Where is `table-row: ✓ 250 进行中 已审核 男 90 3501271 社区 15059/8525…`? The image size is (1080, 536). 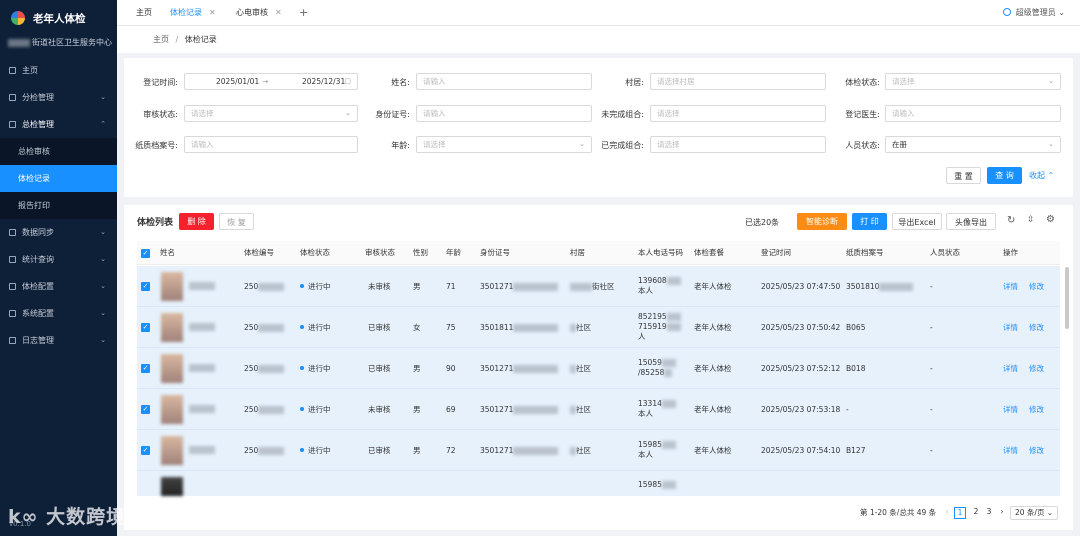 table-row: ✓ 250 进行中 已审核 男 90 3501271 社区 15059/8525… is located at coordinates (598, 368).